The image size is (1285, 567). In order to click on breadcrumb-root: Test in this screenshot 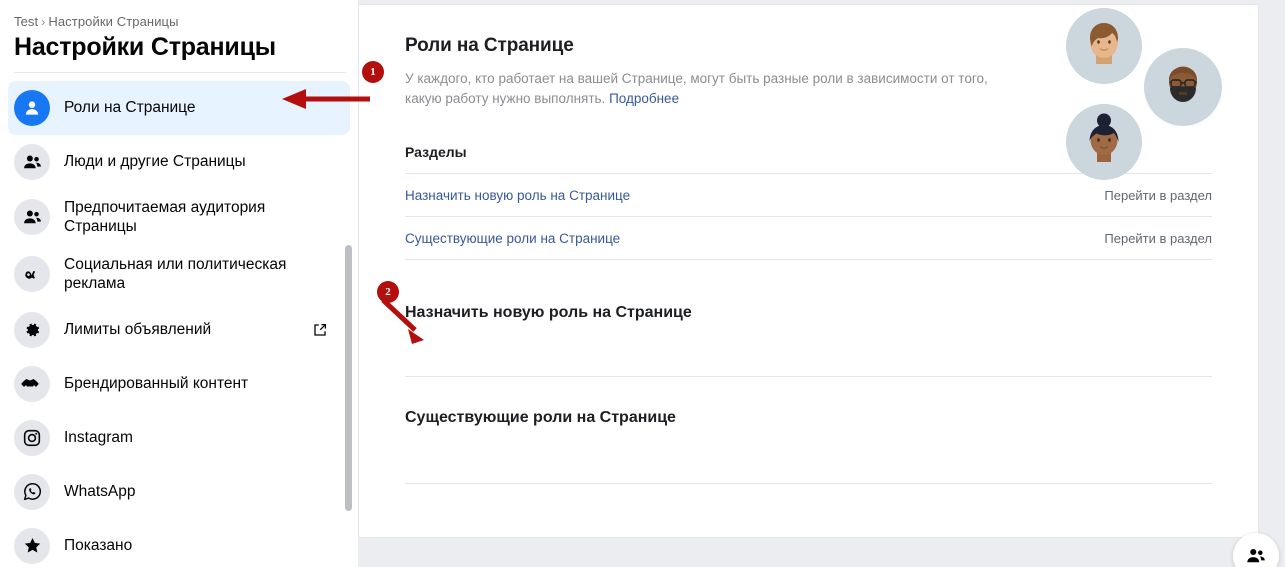, I will do `click(26, 21)`.